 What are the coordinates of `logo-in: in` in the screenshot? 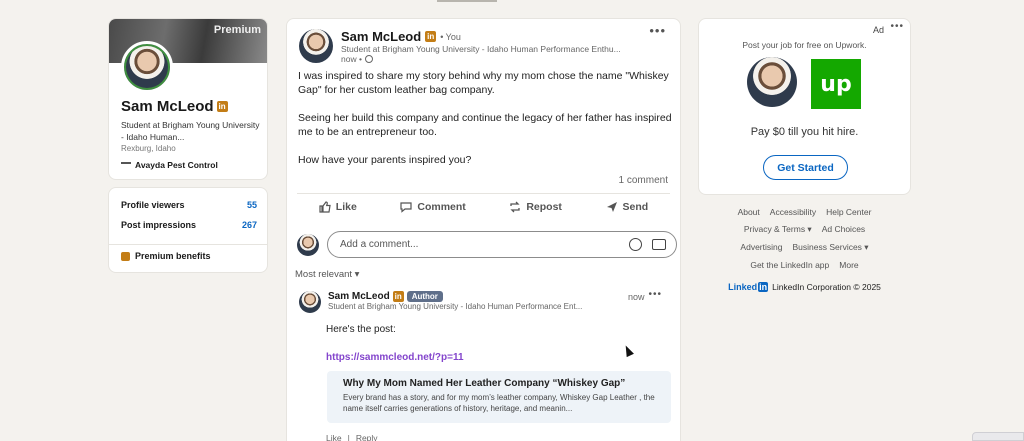 It's located at (763, 287).